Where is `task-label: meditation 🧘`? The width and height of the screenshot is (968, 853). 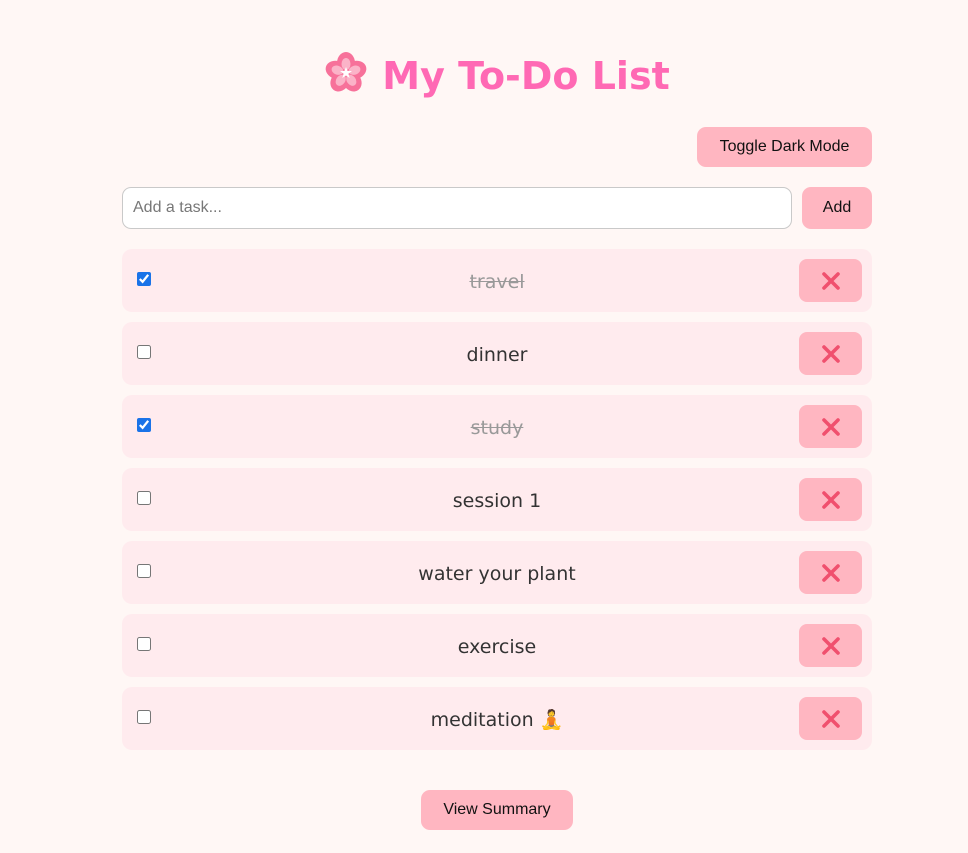
task-label: meditation 🧘 is located at coordinates (497, 720).